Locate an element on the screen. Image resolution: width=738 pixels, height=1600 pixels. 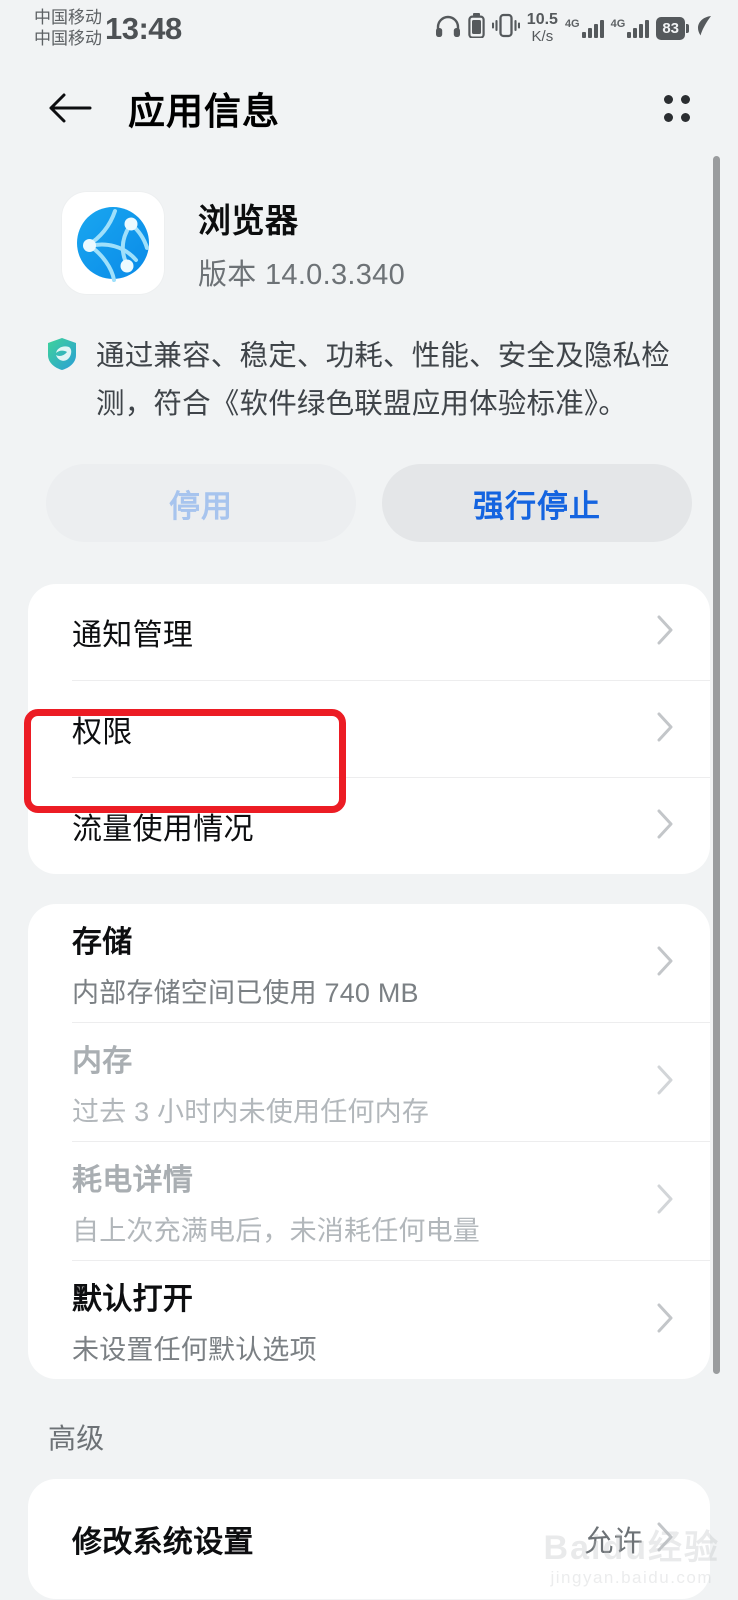
signal-sim1-bars is located at coordinates (592, 28).